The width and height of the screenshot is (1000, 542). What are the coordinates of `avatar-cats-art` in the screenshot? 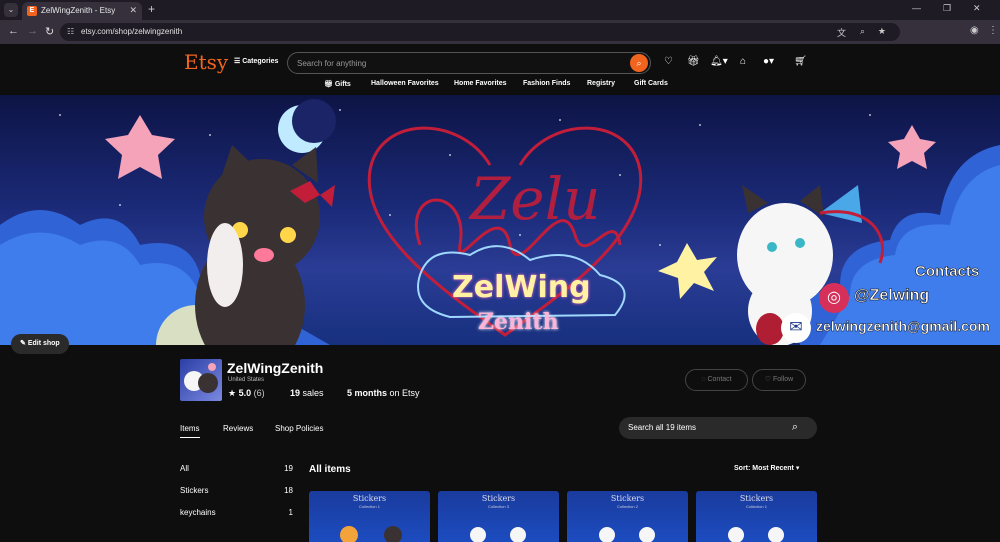 It's located at (201, 378).